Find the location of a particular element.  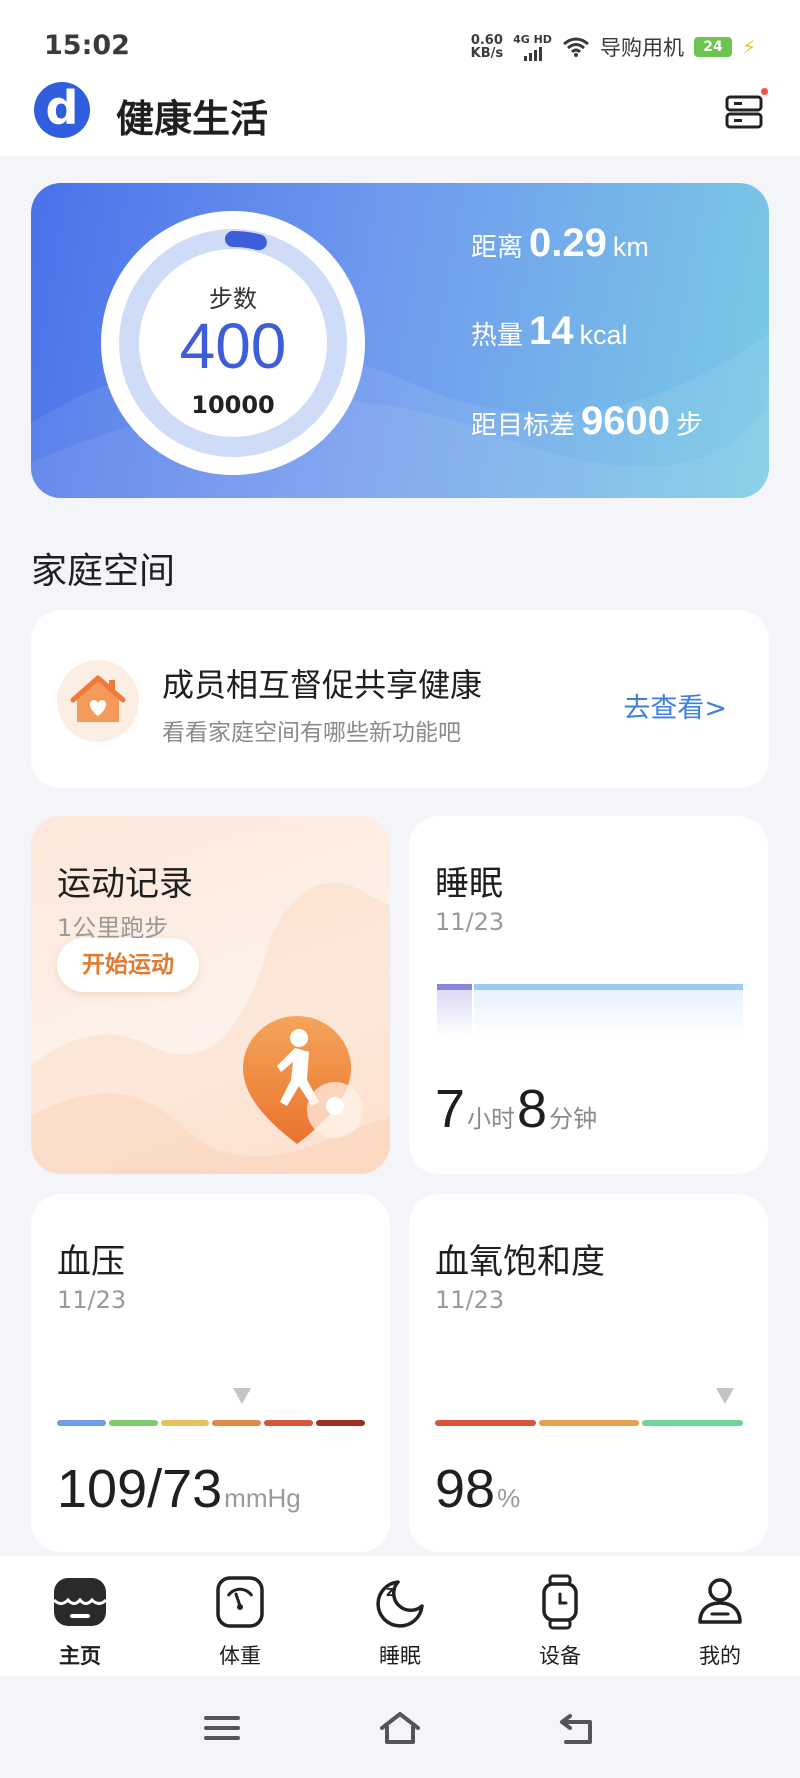

blood-oxygen-date: 11/23 is located at coordinates (470, 1300).